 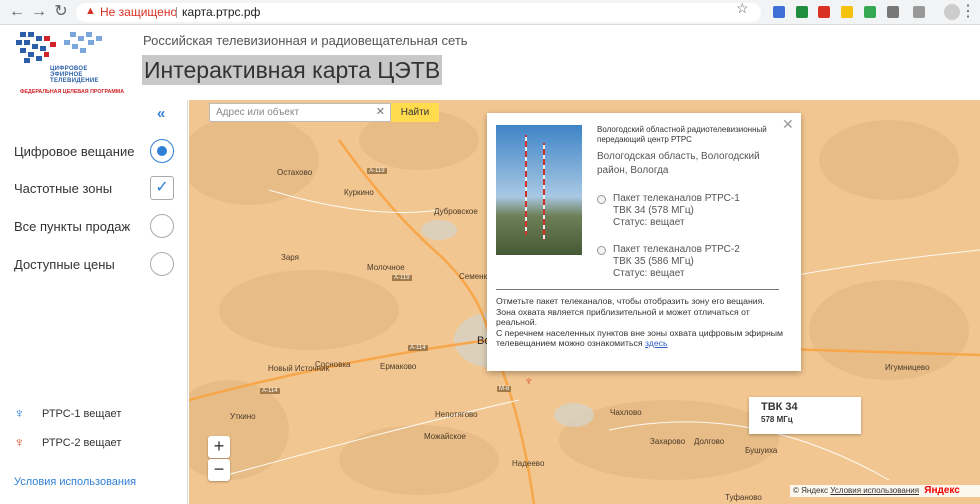 What do you see at coordinates (942, 490) in the screenshot?
I see `yandex-logo: Яндекс` at bounding box center [942, 490].